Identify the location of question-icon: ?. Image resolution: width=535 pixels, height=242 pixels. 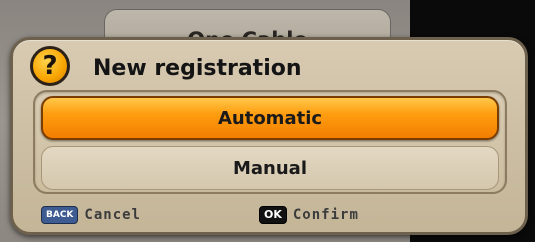
(50, 66).